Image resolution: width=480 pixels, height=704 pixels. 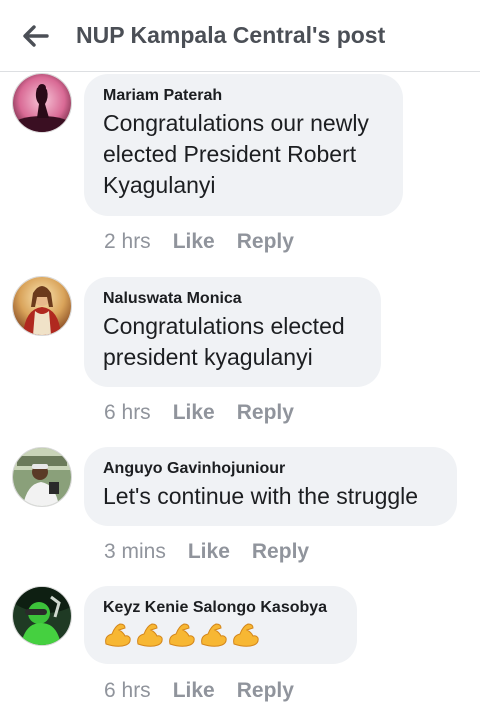 I want to click on comment-bubble: Keyz Kenie Salongo Kasobya, so click(x=220, y=625).